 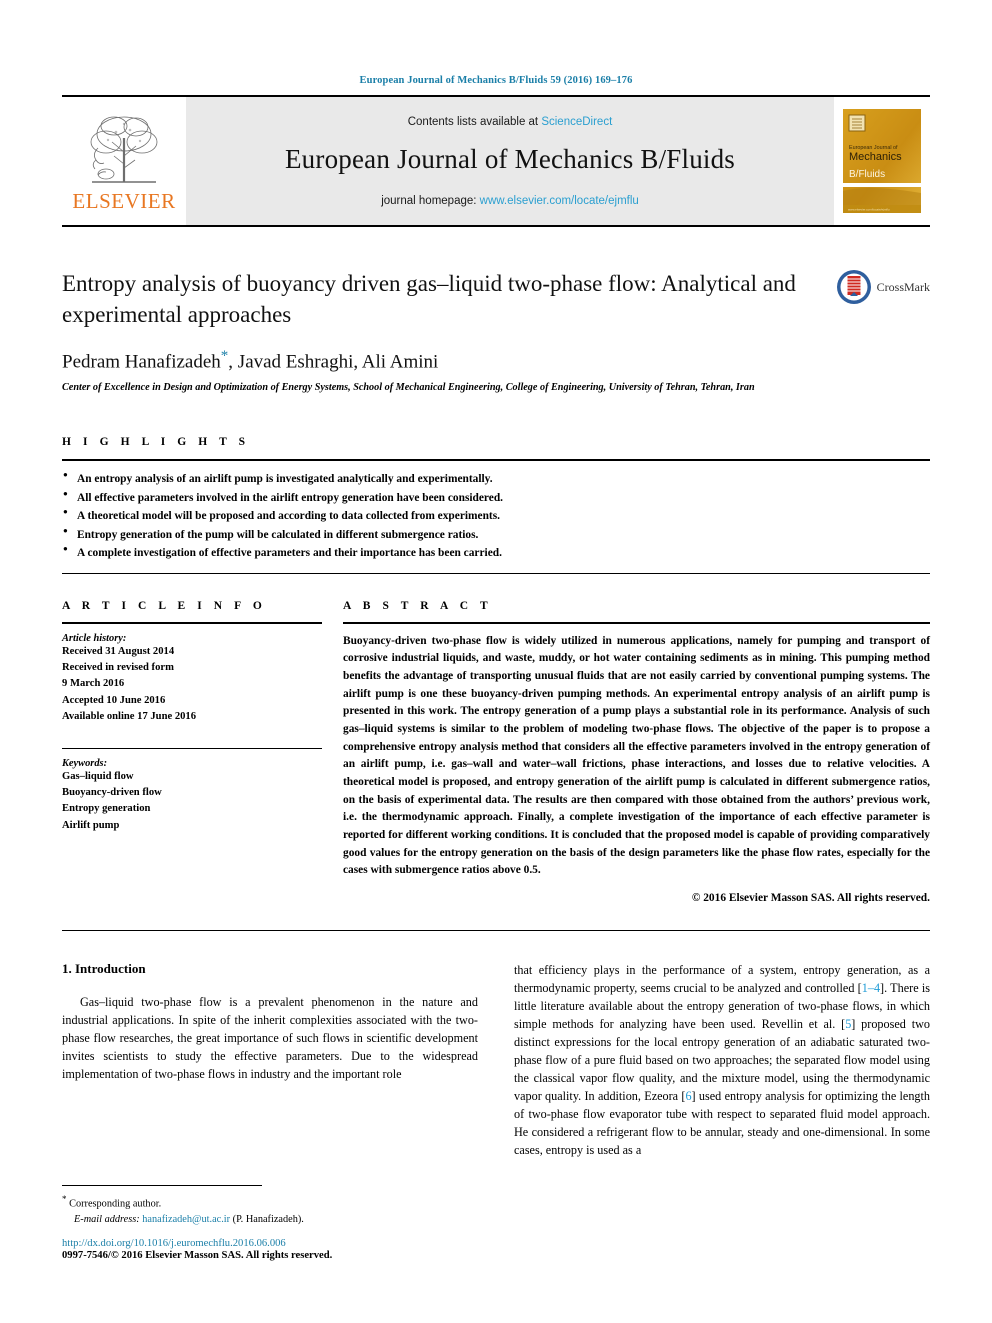 I want to click on history-line: Available online 17 June 2016, so click(x=129, y=717).